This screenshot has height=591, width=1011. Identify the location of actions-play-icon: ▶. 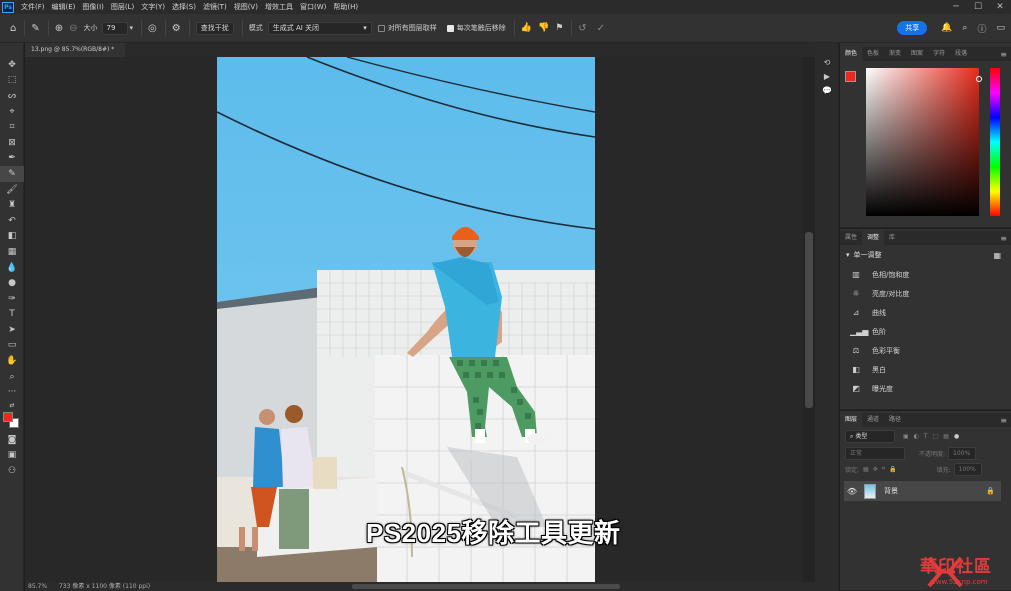
(827, 76).